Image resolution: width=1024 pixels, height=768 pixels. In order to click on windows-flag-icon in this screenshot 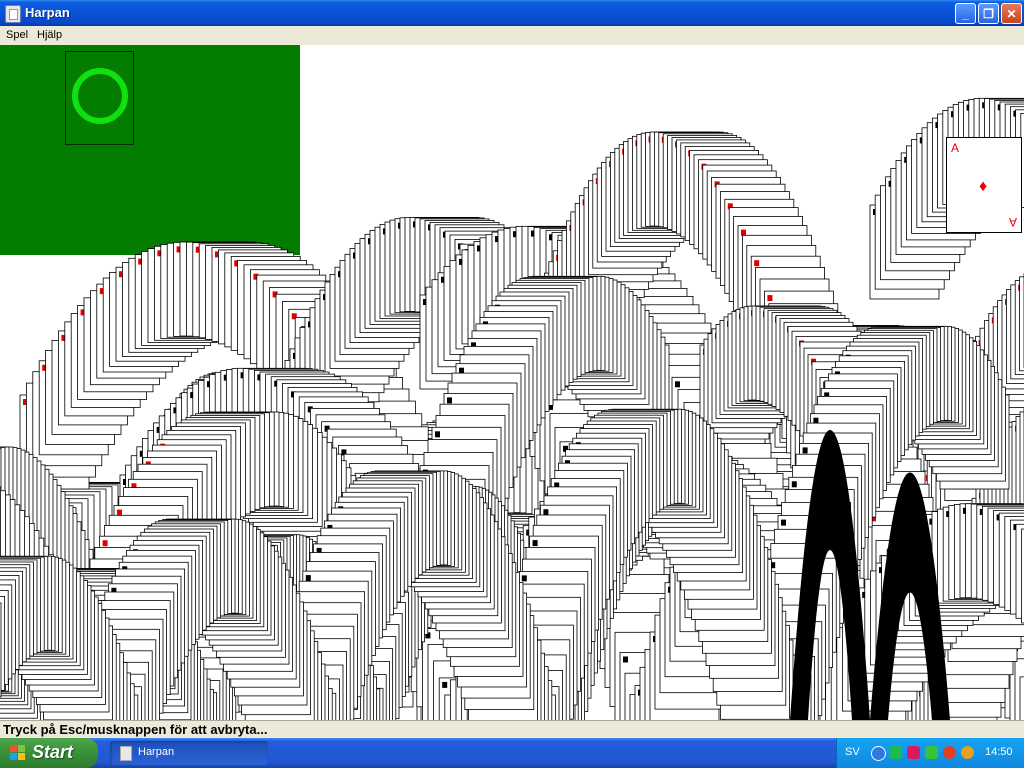, I will do `click(18, 753)`.